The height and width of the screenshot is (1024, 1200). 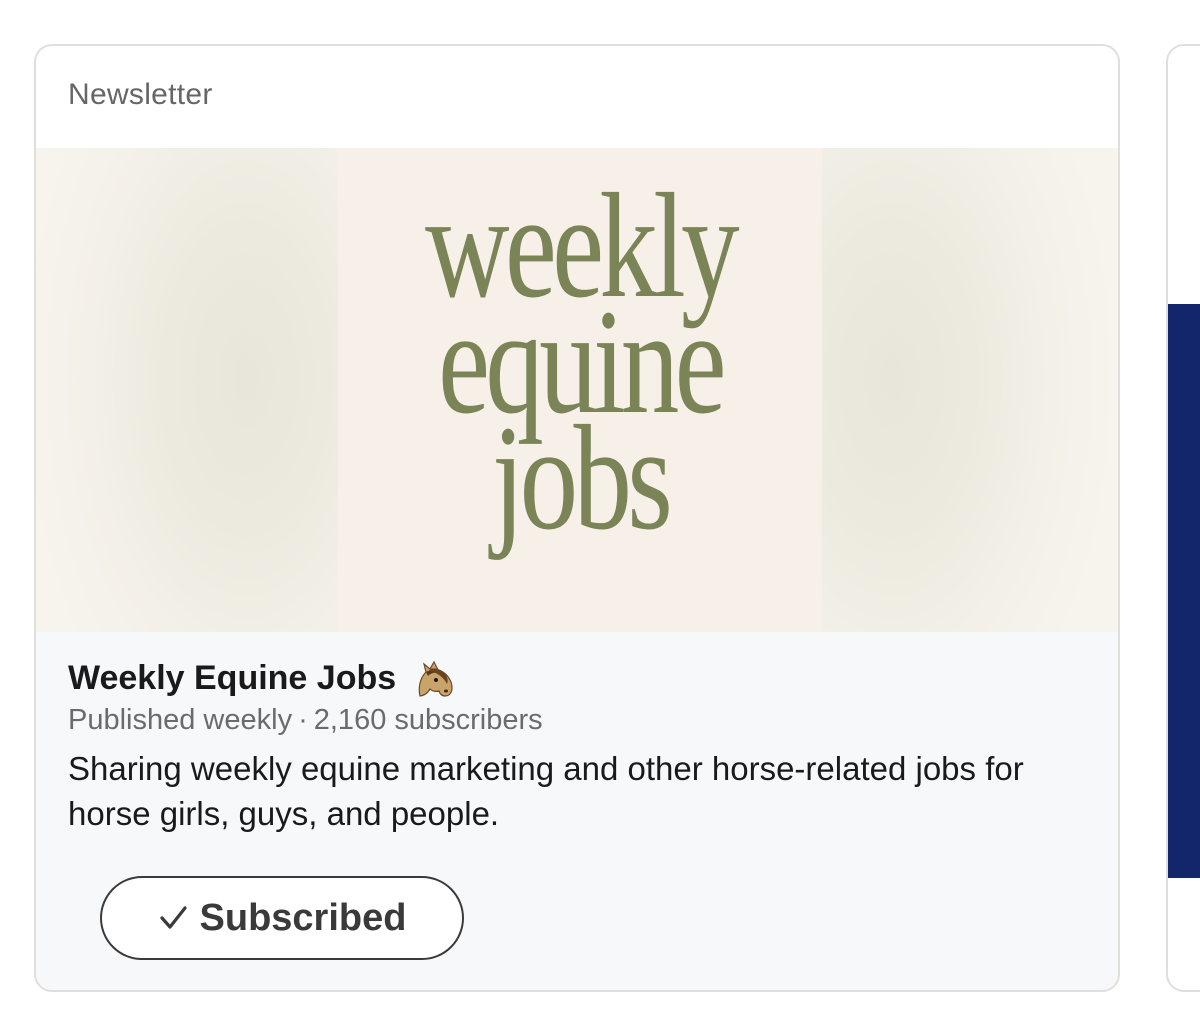 I want to click on card-header-label: Newsletter, so click(x=140, y=94).